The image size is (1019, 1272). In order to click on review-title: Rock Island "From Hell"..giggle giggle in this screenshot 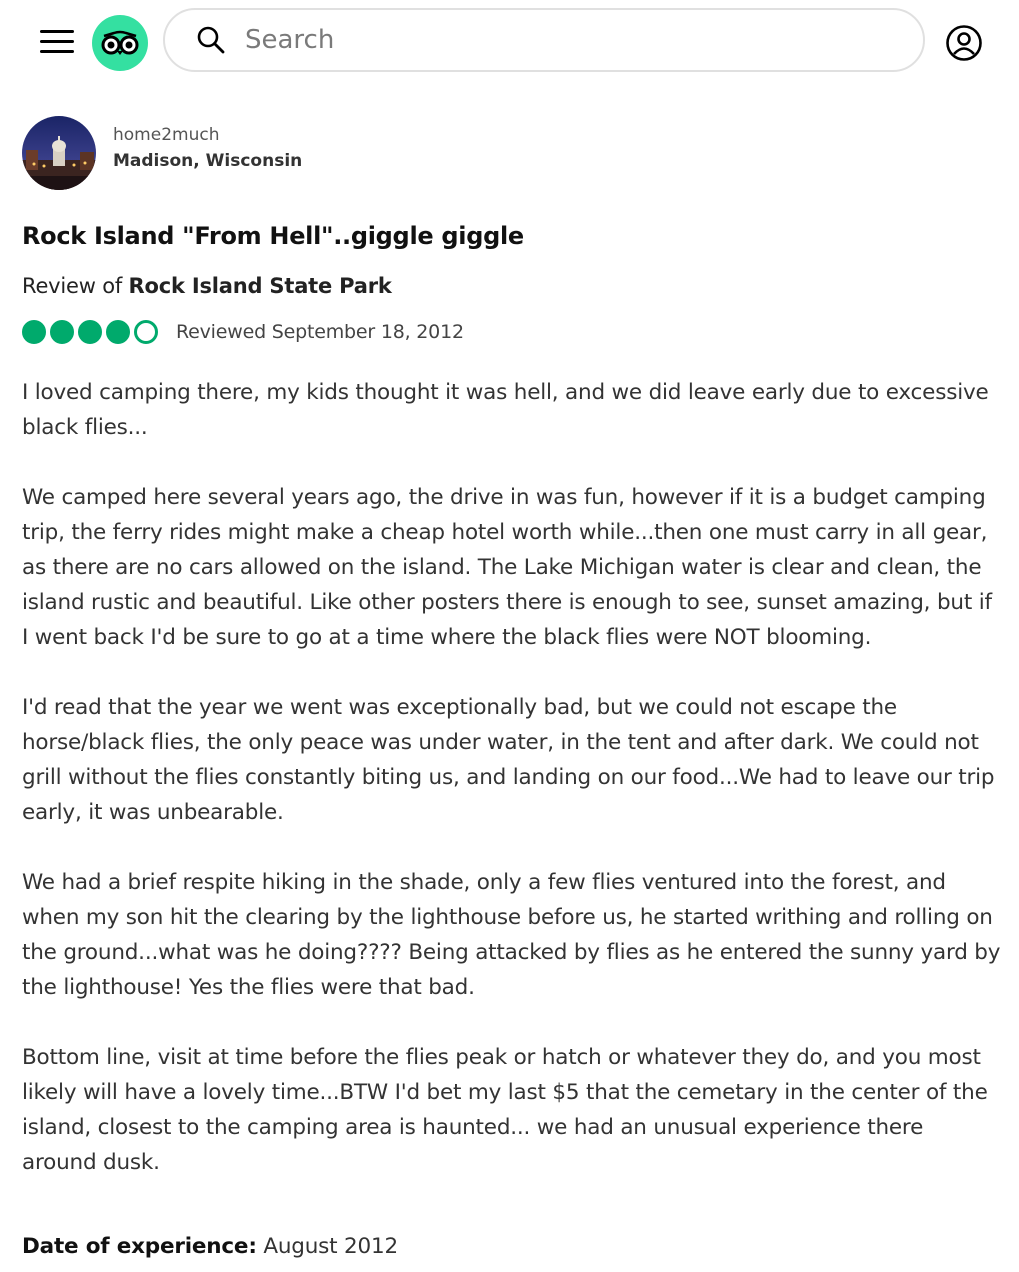, I will do `click(273, 236)`.